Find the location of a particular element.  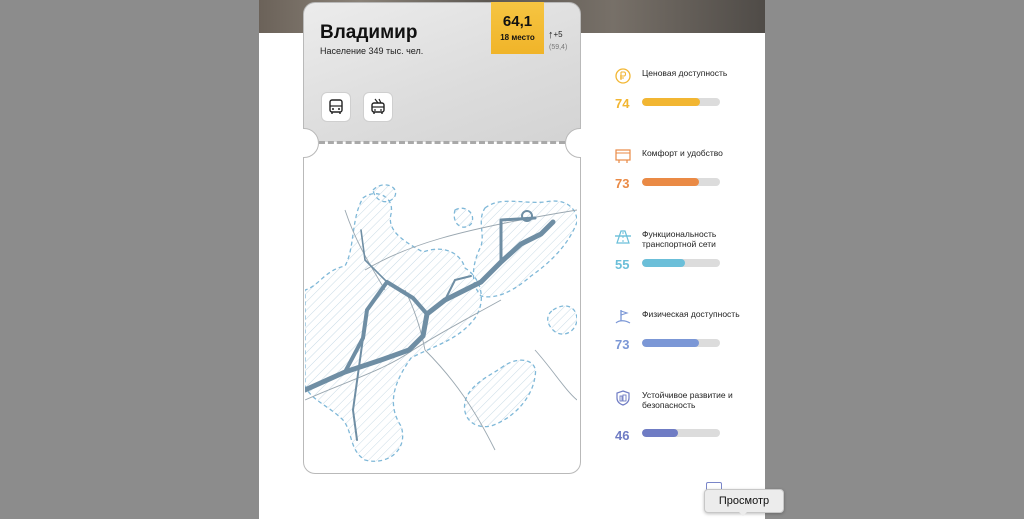

rank-delta-value: +5 is located at coordinates (558, 34).